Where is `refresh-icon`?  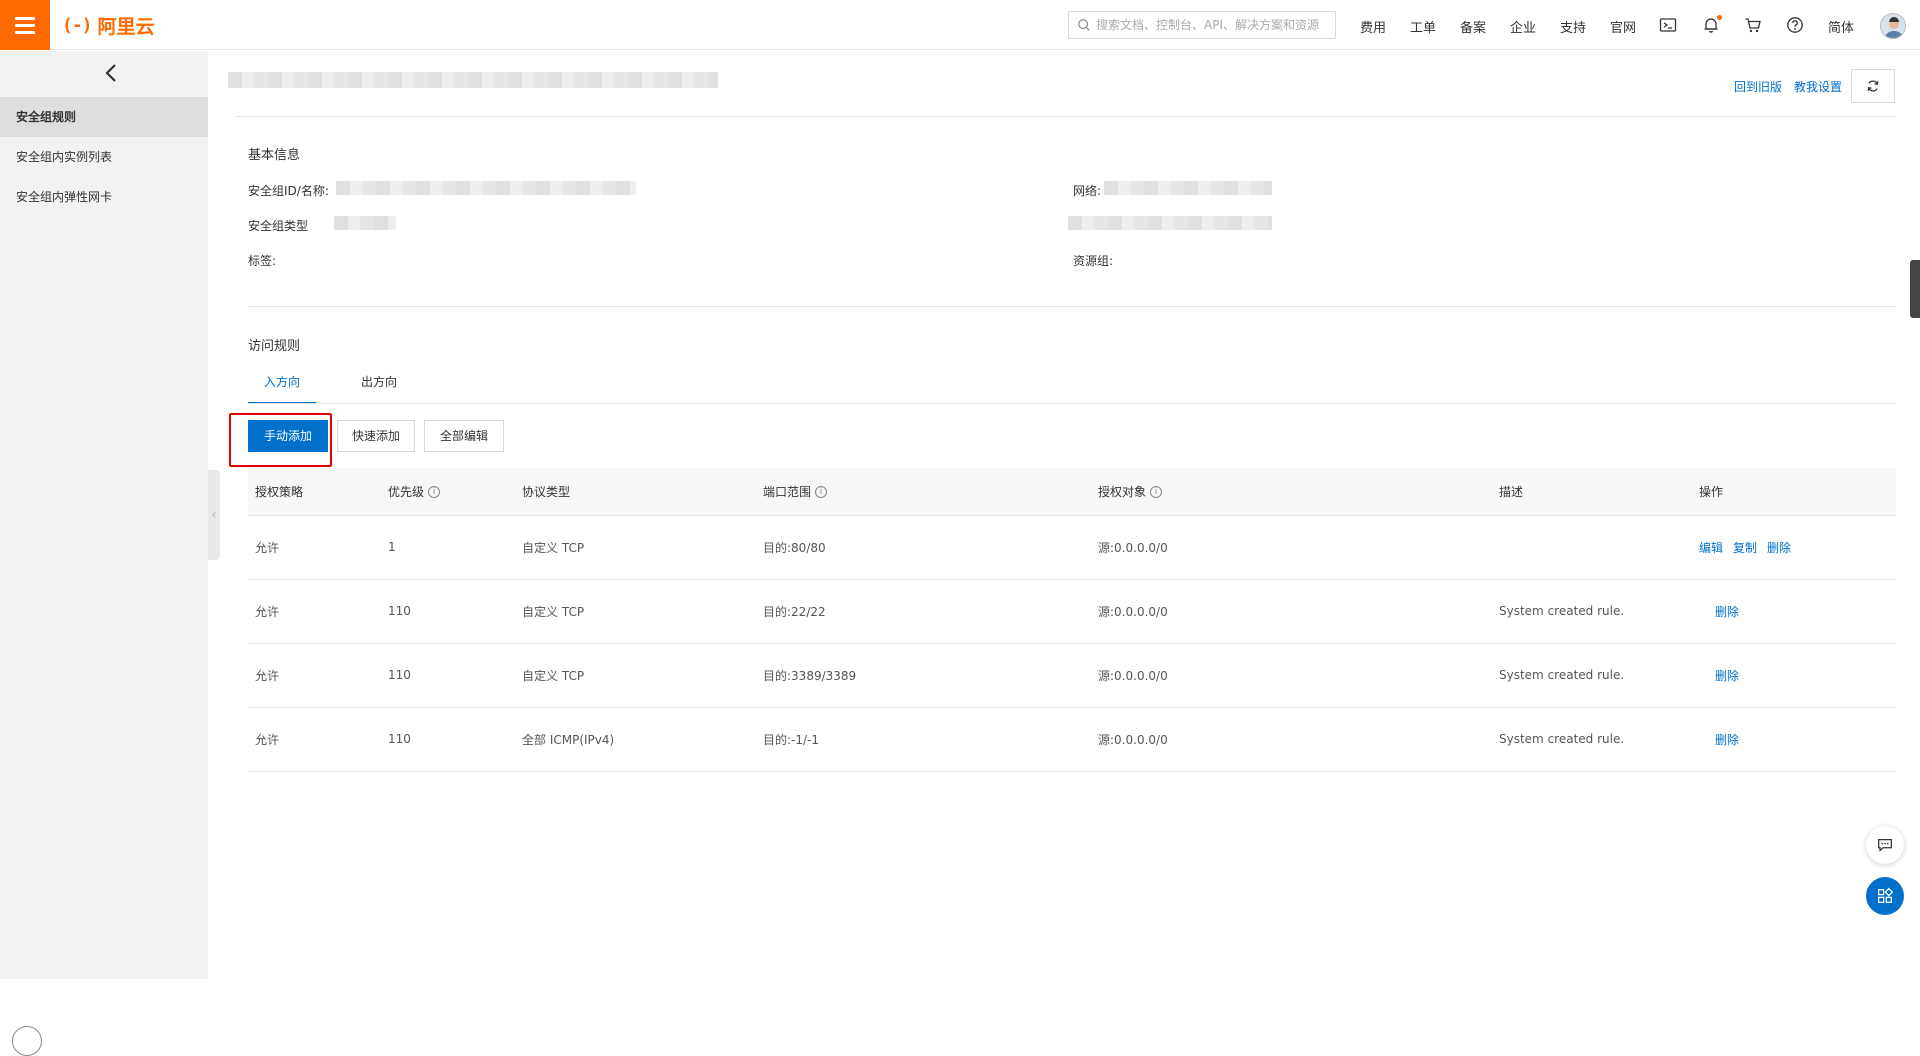 refresh-icon is located at coordinates (1873, 86).